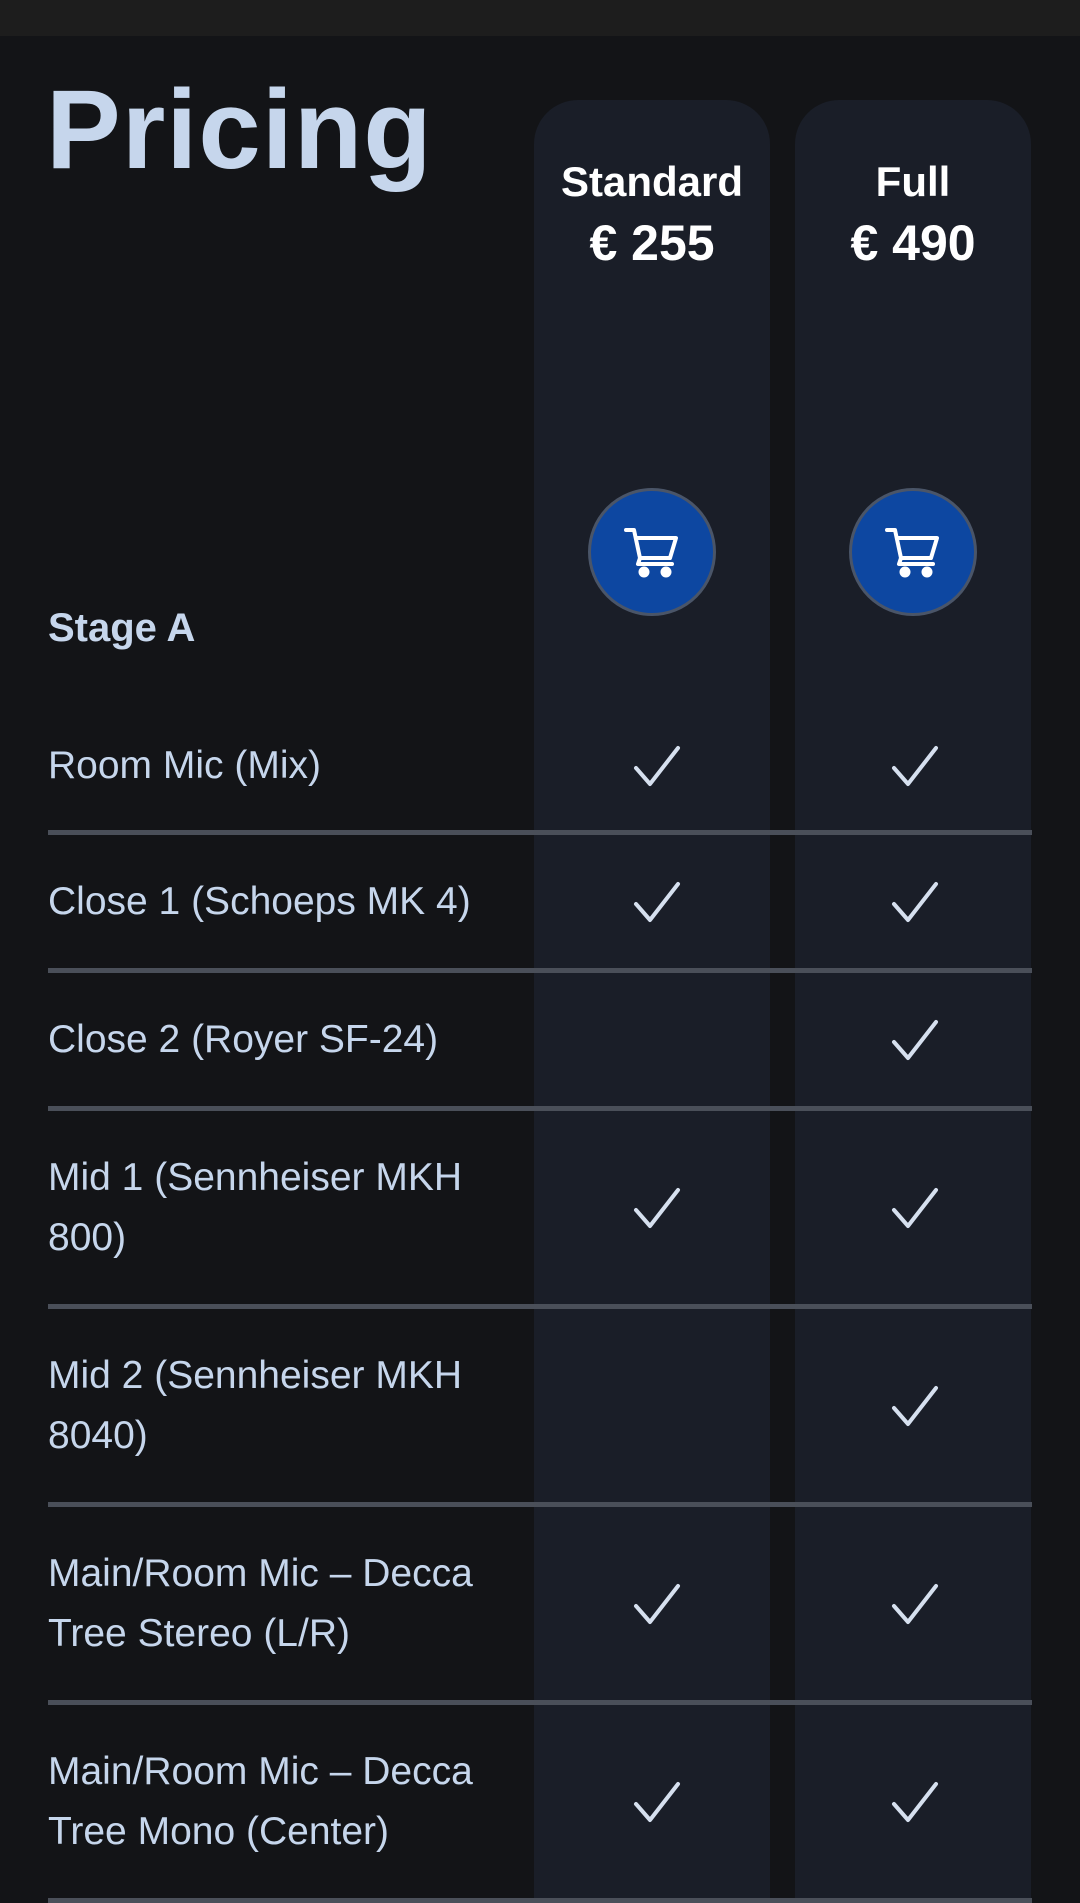 The height and width of the screenshot is (1903, 1080). I want to click on plan-header-full: Full € 490, so click(913, 215).